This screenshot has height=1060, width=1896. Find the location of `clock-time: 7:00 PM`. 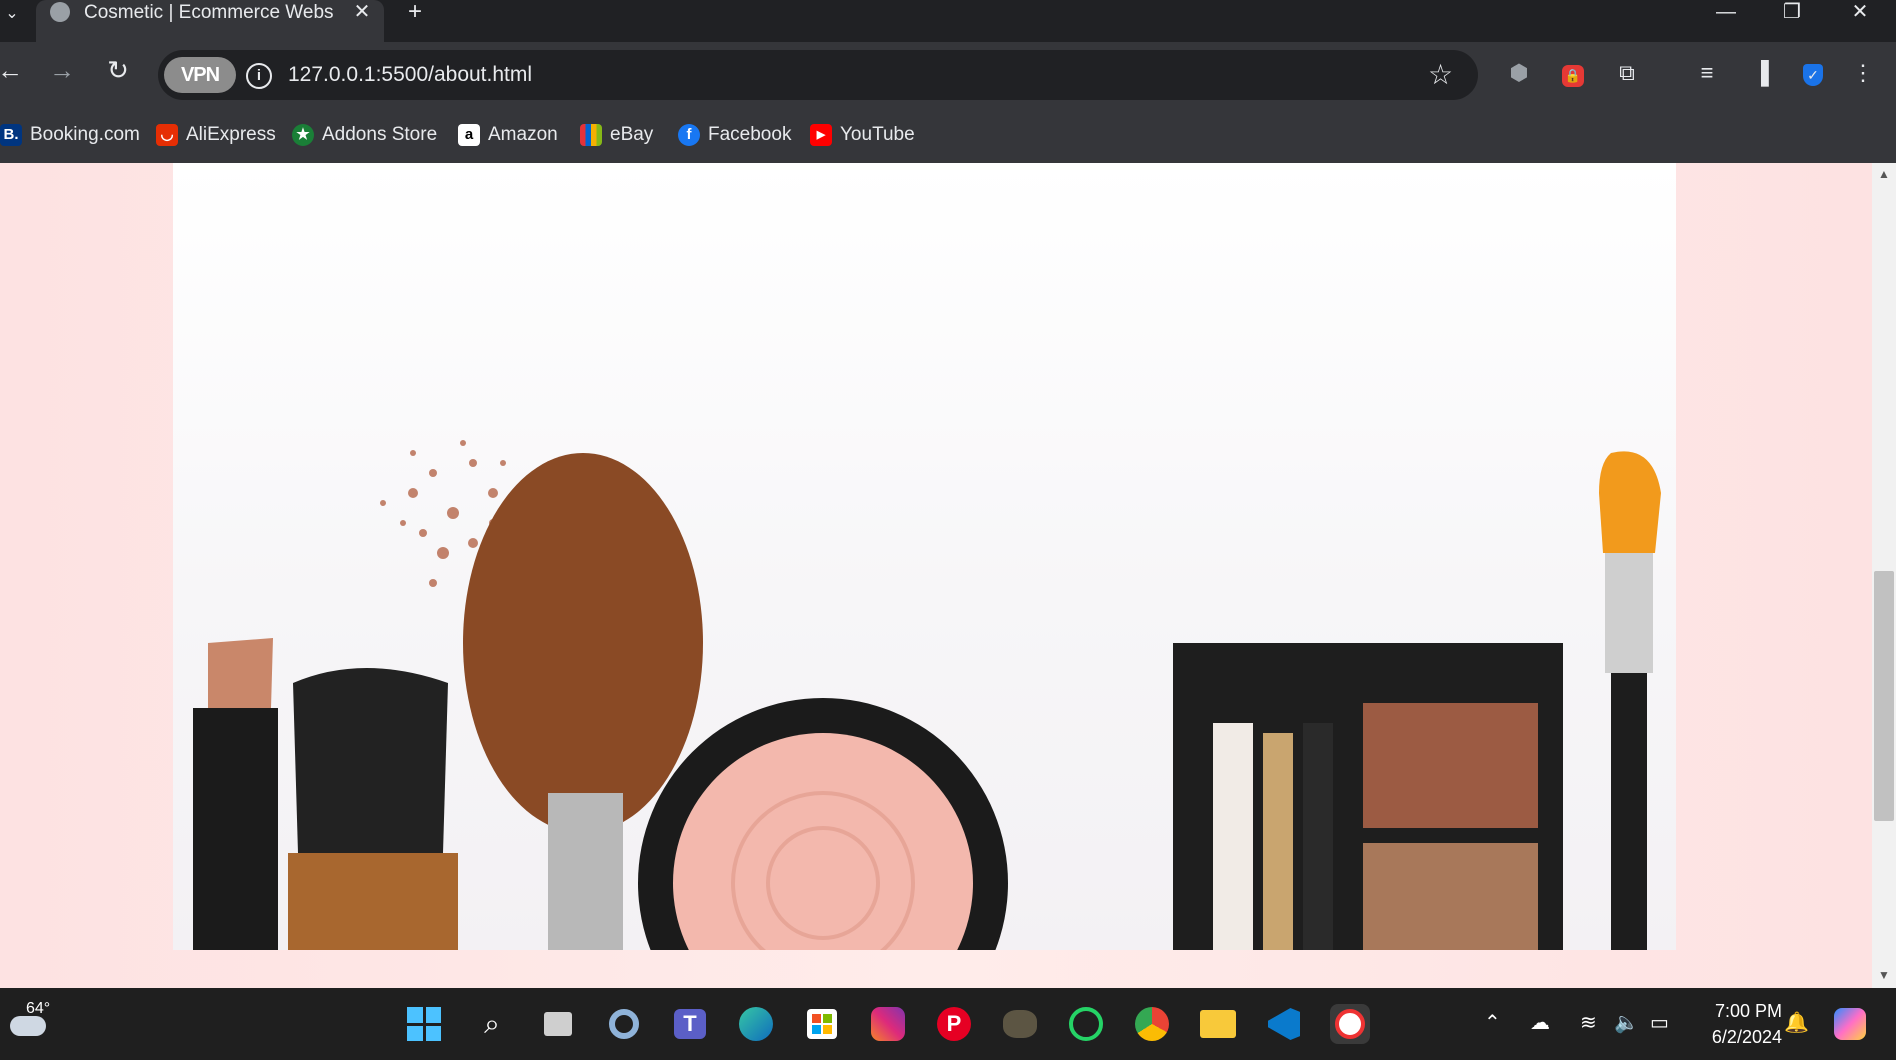

clock-time: 7:00 PM is located at coordinates (1748, 1011).